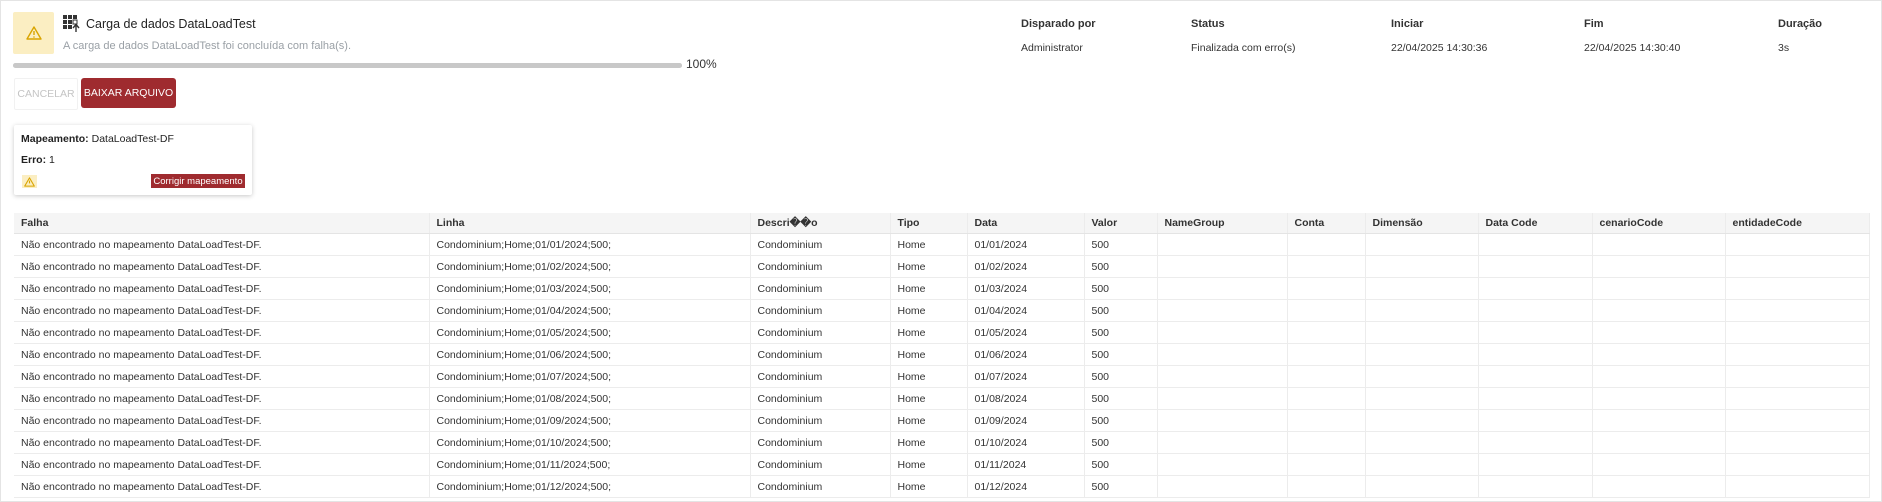  What do you see at coordinates (198, 181) in the screenshot?
I see `fix-mapping-button: Corrigir mapeamento` at bounding box center [198, 181].